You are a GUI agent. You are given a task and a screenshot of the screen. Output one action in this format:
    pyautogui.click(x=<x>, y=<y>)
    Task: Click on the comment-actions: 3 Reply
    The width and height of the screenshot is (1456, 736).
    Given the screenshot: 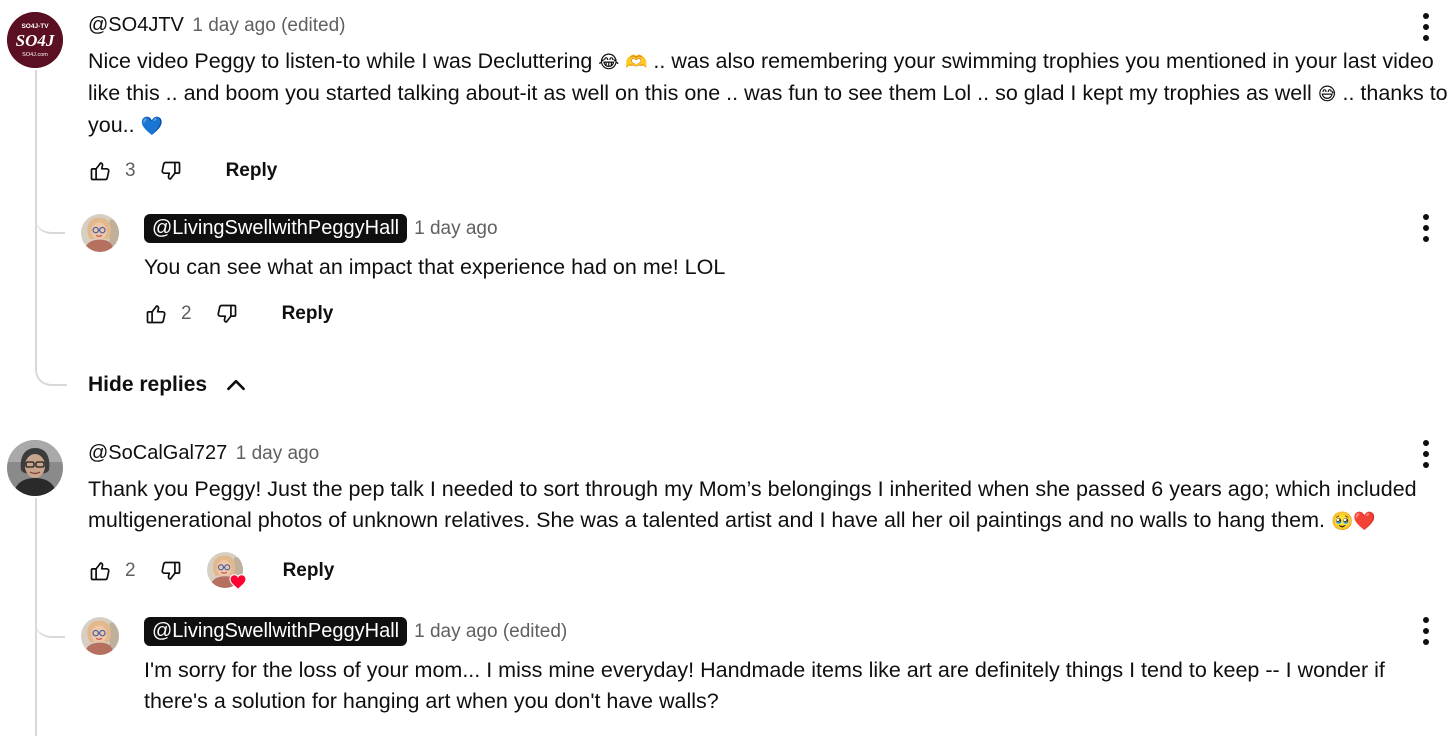 What is the action you would take?
    pyautogui.click(x=182, y=171)
    